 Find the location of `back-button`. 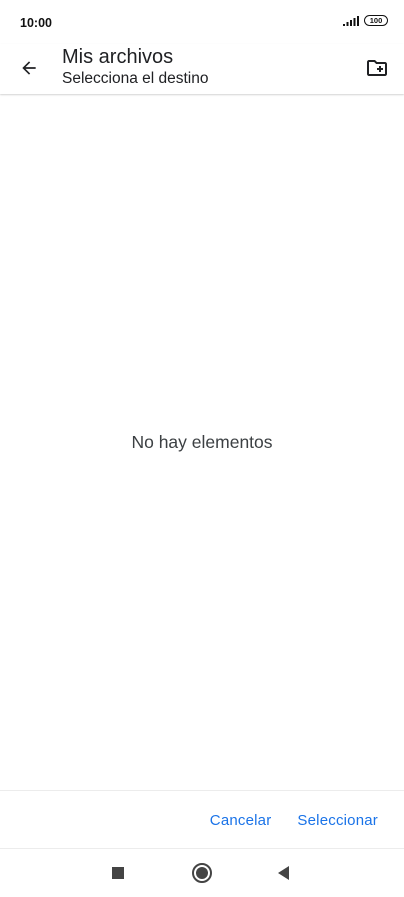

back-button is located at coordinates (29, 68).